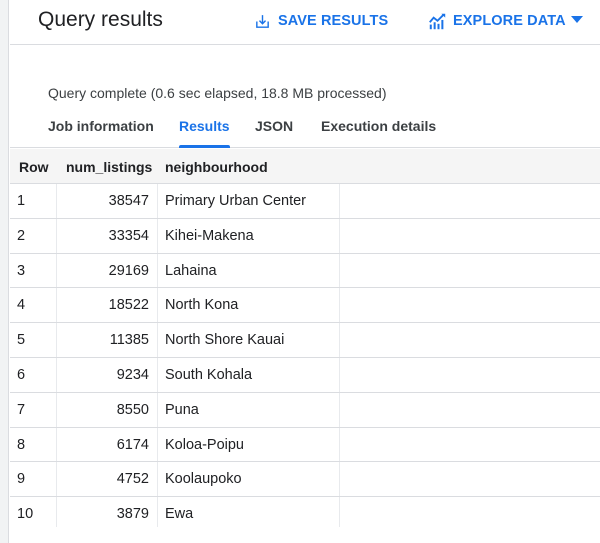  What do you see at coordinates (274, 133) in the screenshot?
I see `tab-json: JSON` at bounding box center [274, 133].